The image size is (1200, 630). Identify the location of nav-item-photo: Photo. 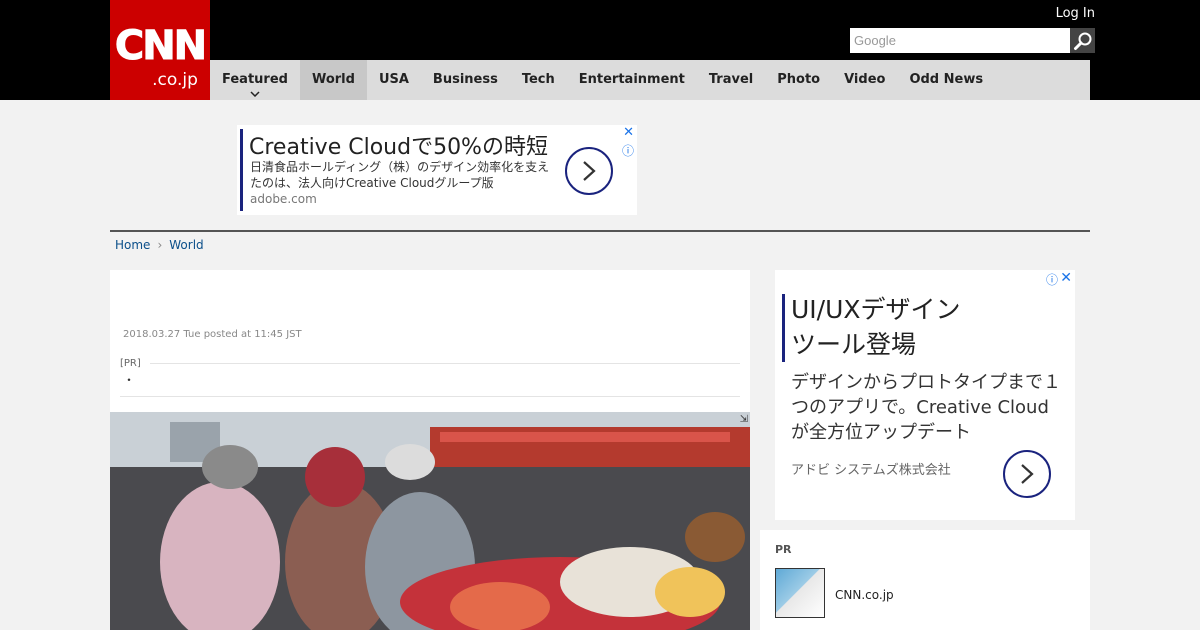
(798, 80).